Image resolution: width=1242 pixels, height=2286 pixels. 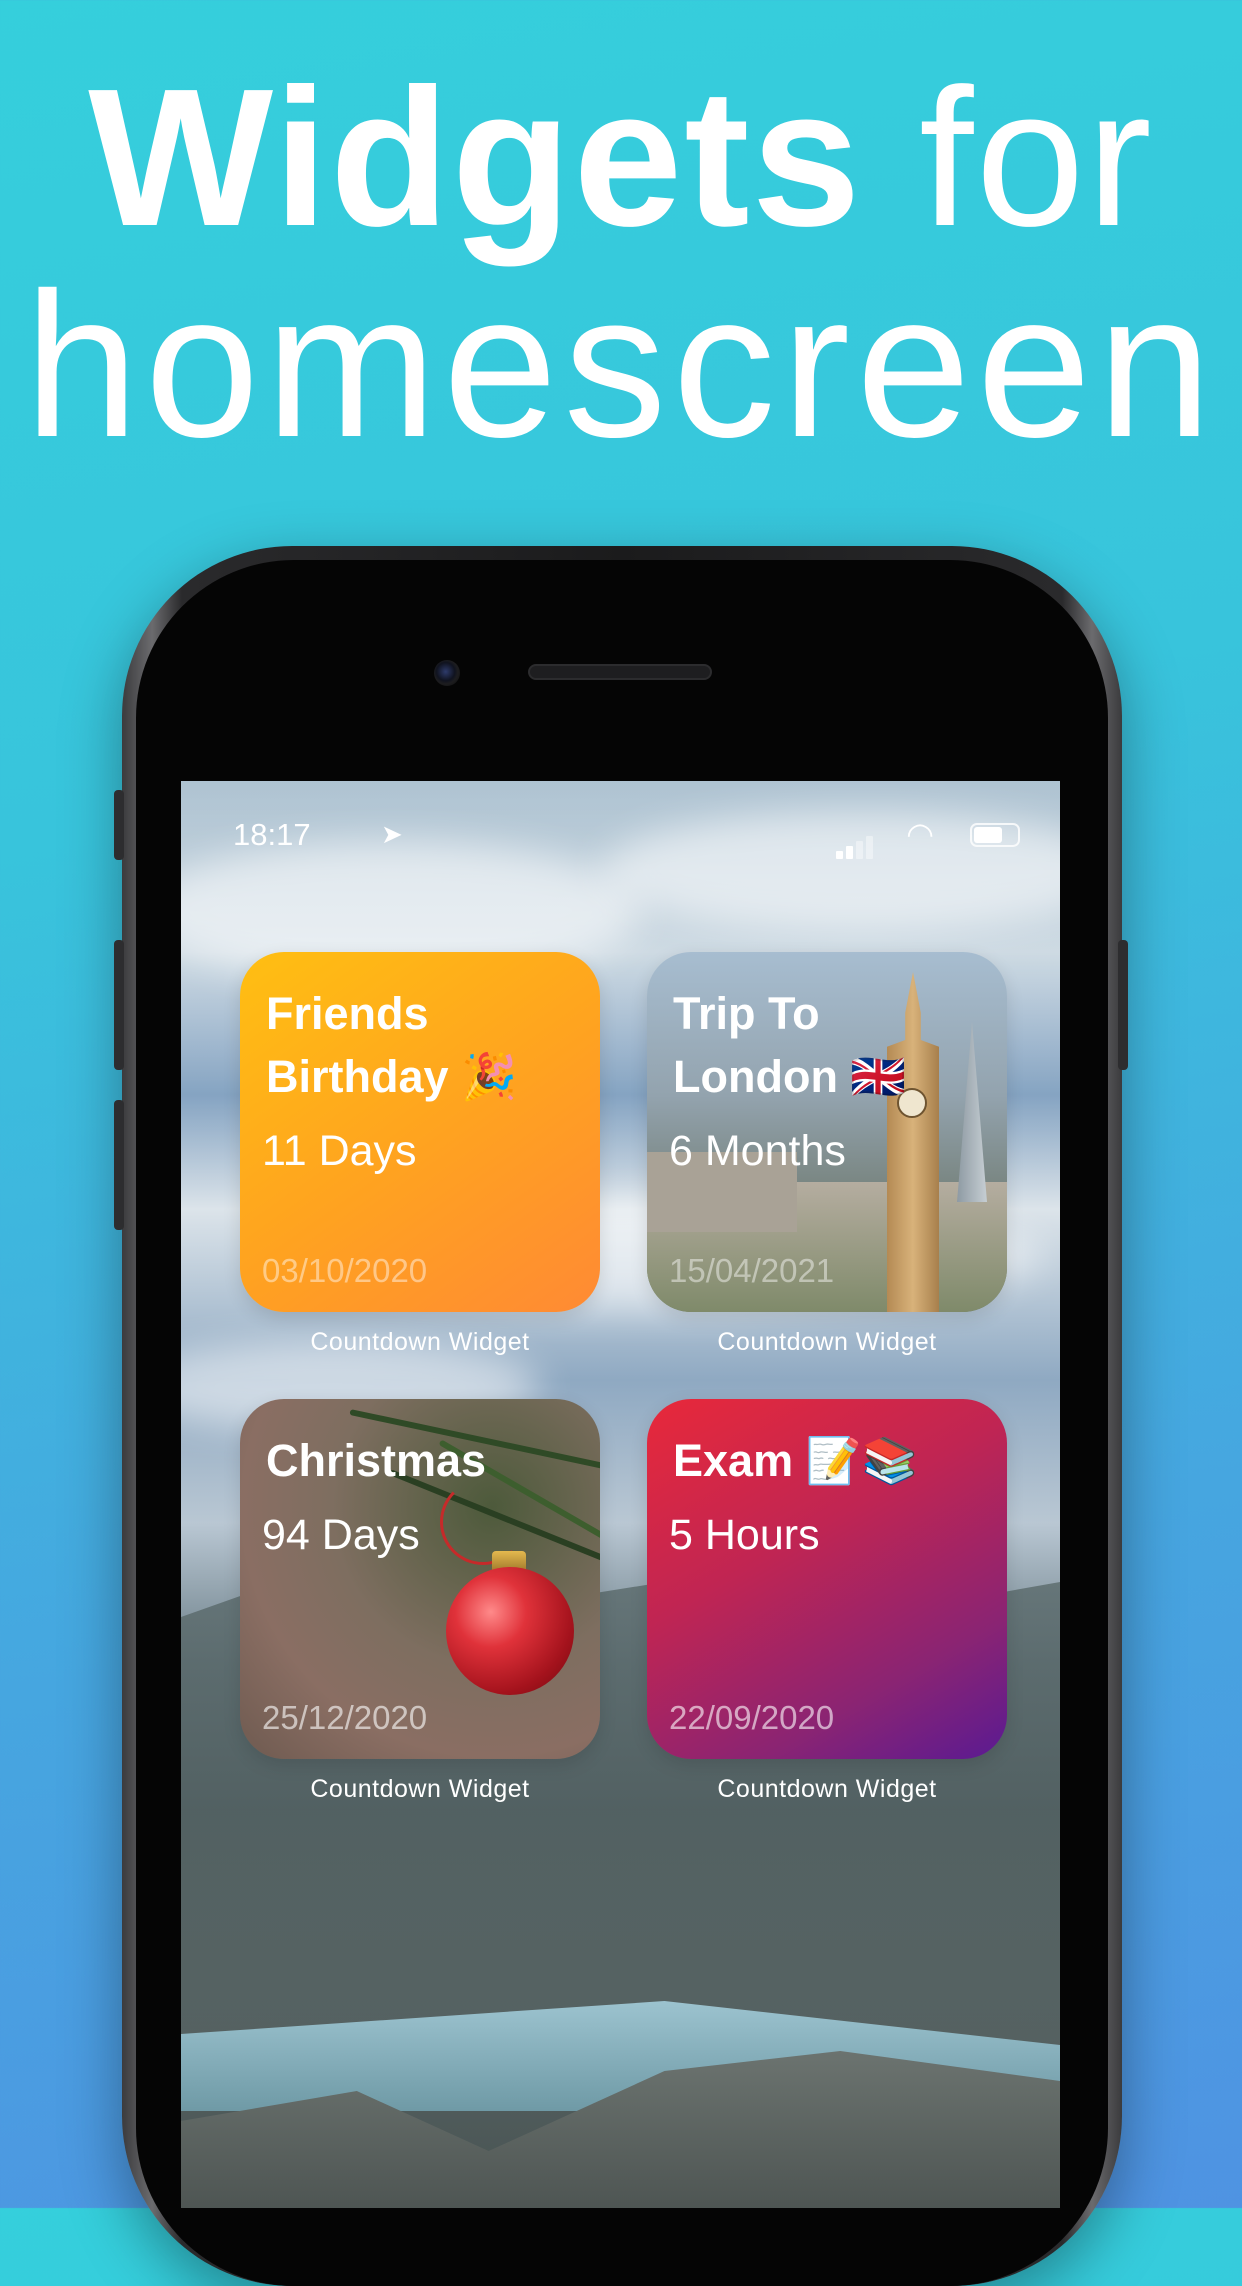 I want to click on location-arrow-icon: ➤, so click(x=392, y=834).